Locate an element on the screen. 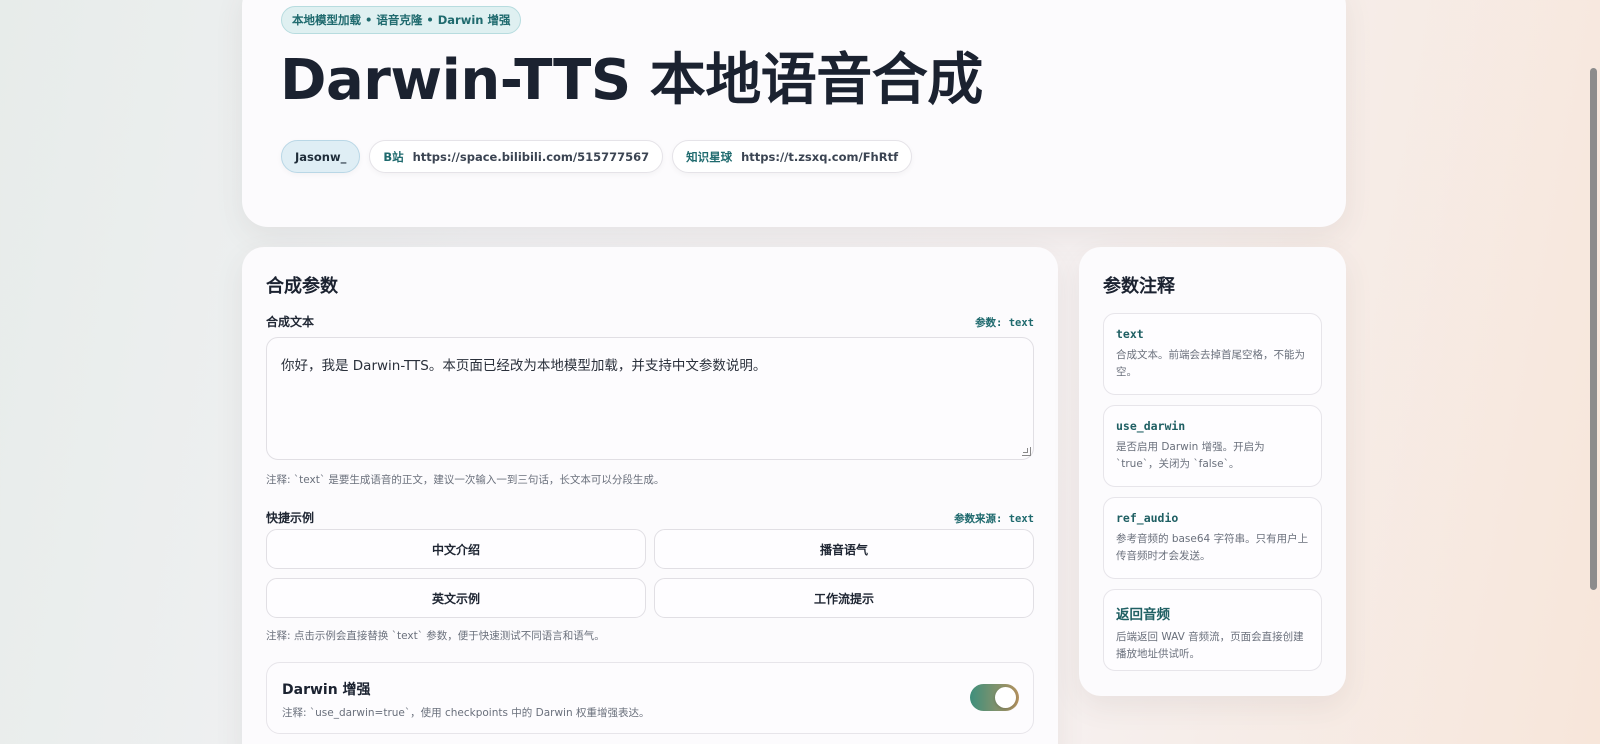  page-title: Darwin-TTS 本地语音合成 is located at coordinates (631, 80).